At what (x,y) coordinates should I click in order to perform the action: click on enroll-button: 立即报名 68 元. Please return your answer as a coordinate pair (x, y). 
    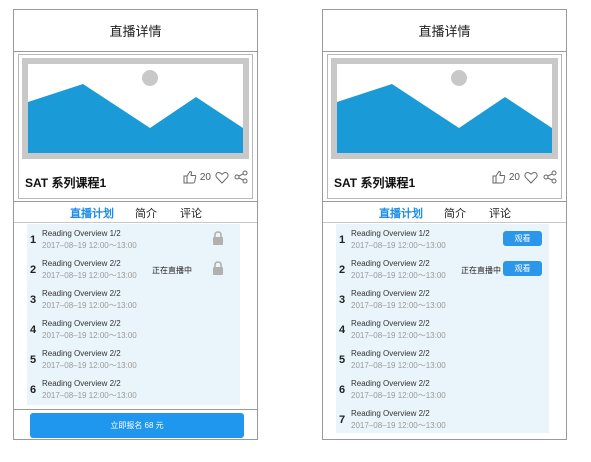
    Looking at the image, I should click on (137, 425).